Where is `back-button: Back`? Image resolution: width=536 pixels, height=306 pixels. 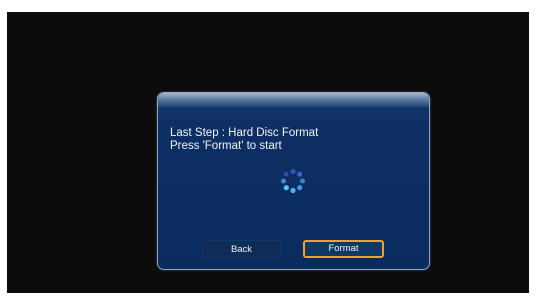
back-button: Back is located at coordinates (241, 249).